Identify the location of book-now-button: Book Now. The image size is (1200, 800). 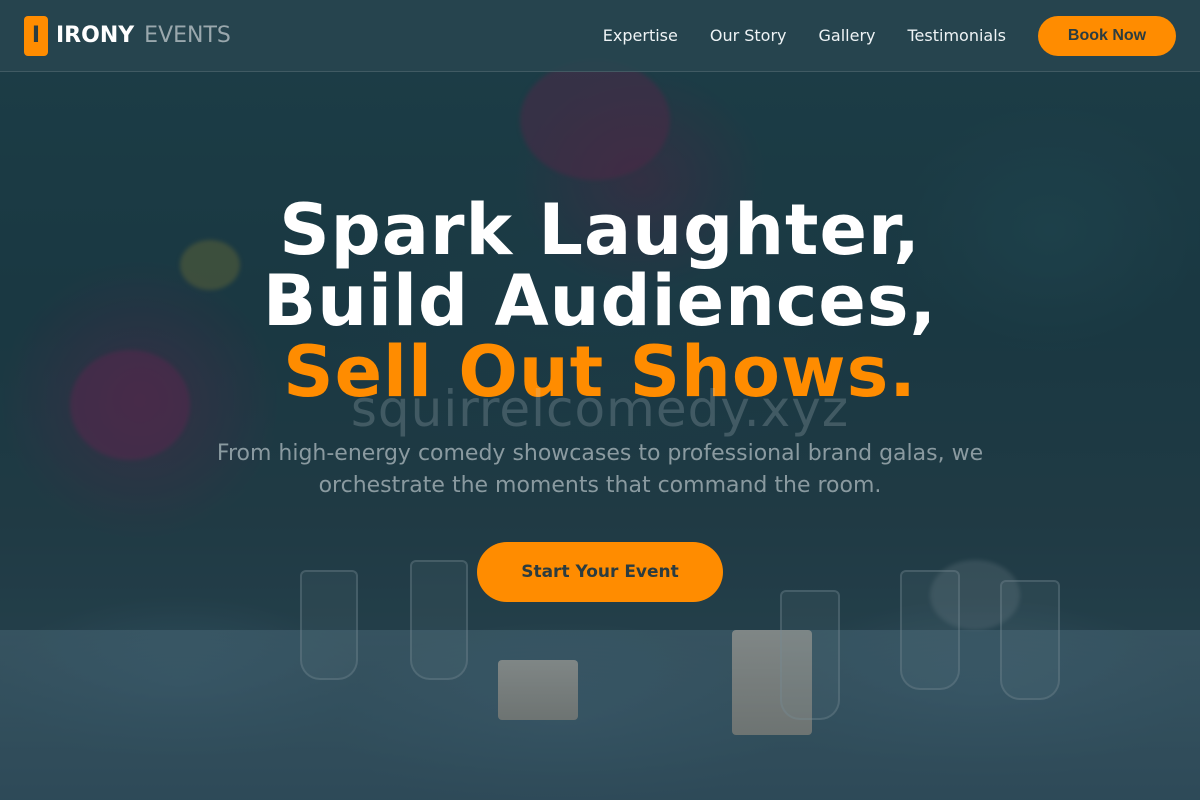
(1107, 35).